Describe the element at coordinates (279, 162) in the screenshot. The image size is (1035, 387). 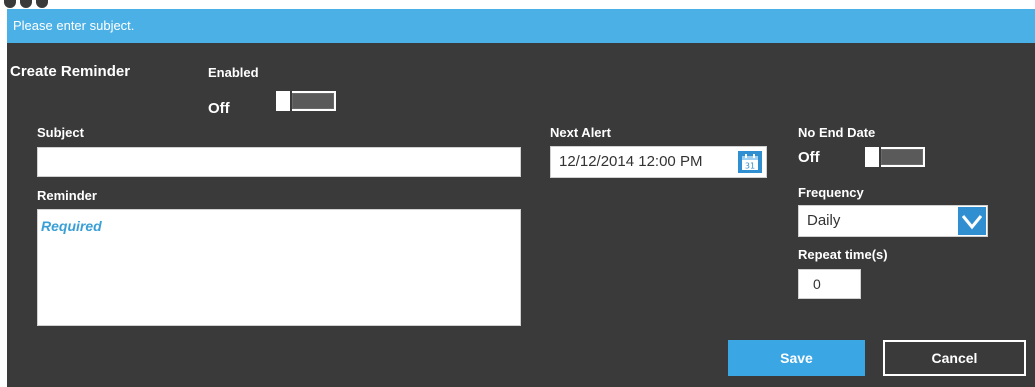
I see `subject-input` at that location.